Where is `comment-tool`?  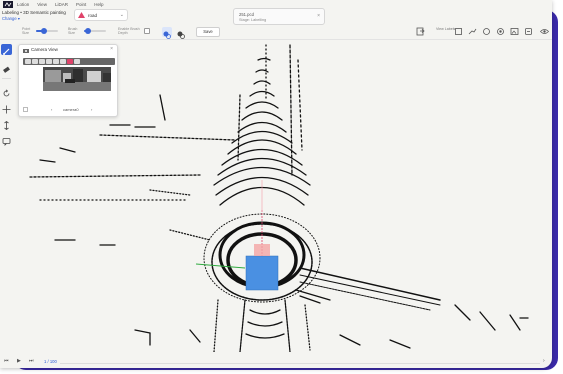
comment-tool is located at coordinates (6, 140).